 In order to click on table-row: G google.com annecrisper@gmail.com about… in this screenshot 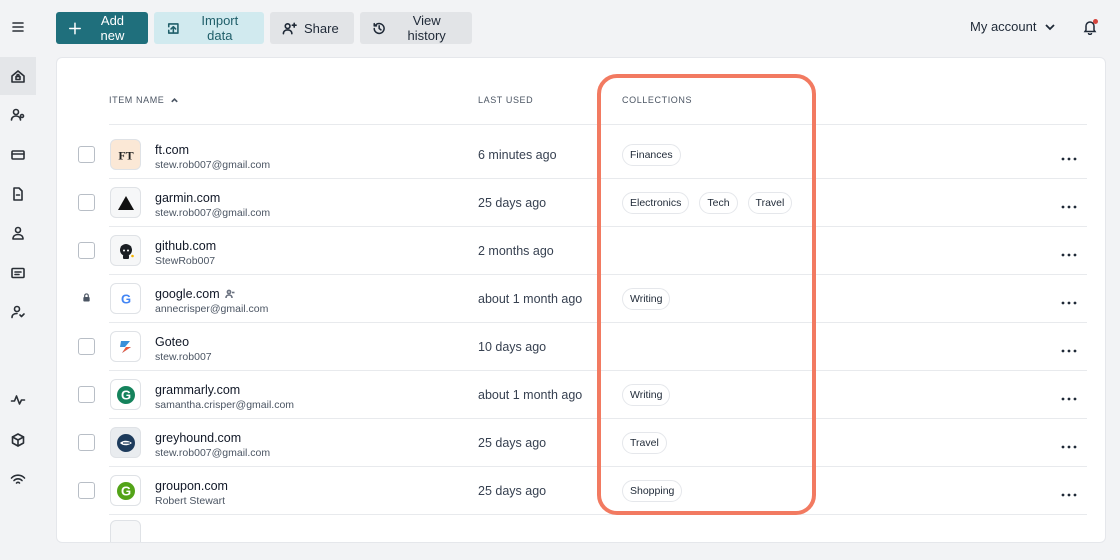, I will do `click(581, 299)`.